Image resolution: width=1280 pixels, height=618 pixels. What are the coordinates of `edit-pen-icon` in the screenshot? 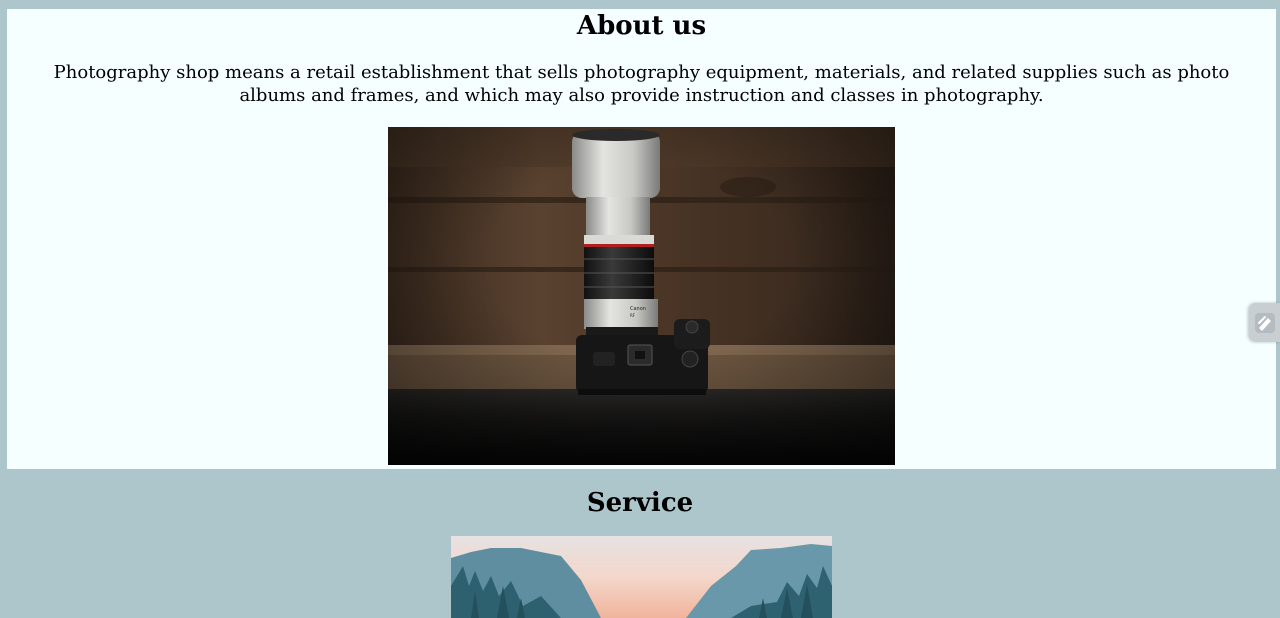 It's located at (1264, 322).